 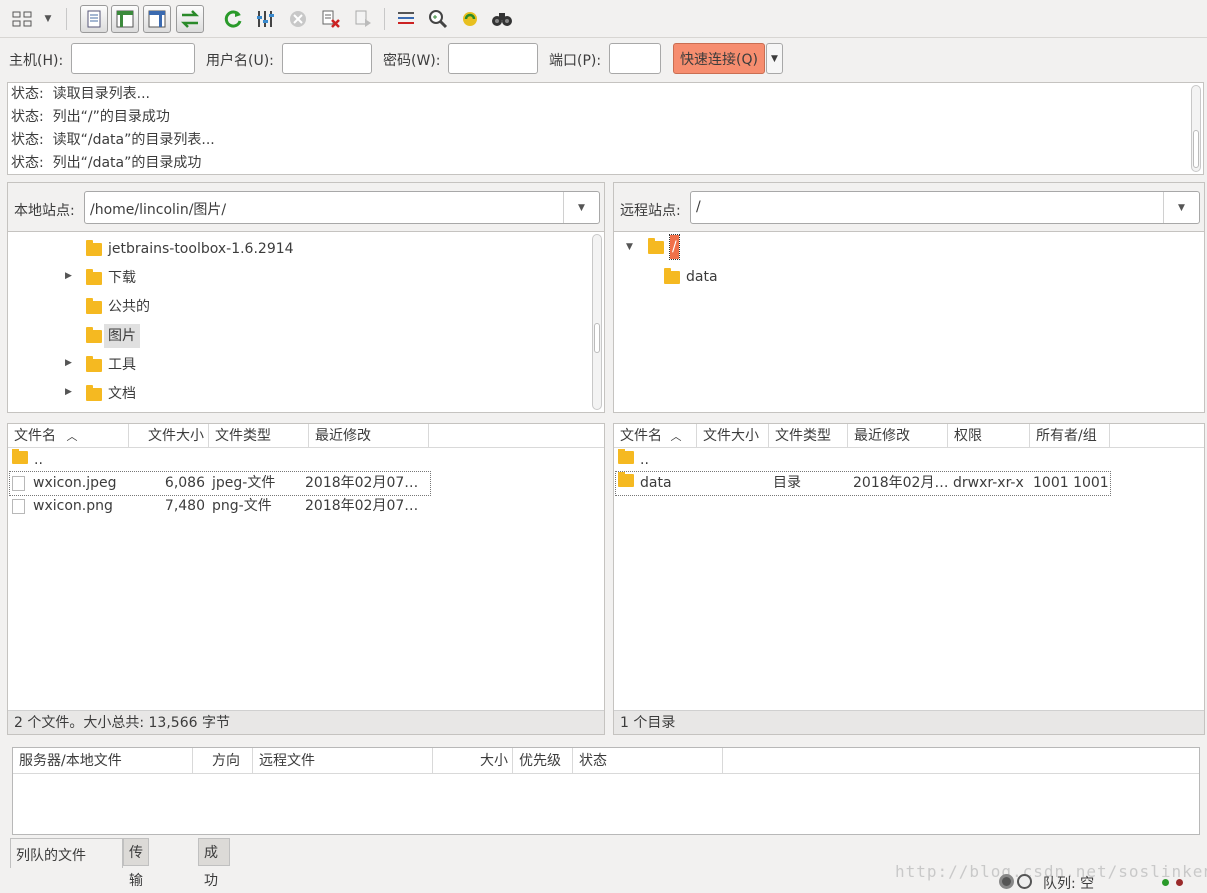 I want to click on process-queue-icon, so click(x=265, y=19).